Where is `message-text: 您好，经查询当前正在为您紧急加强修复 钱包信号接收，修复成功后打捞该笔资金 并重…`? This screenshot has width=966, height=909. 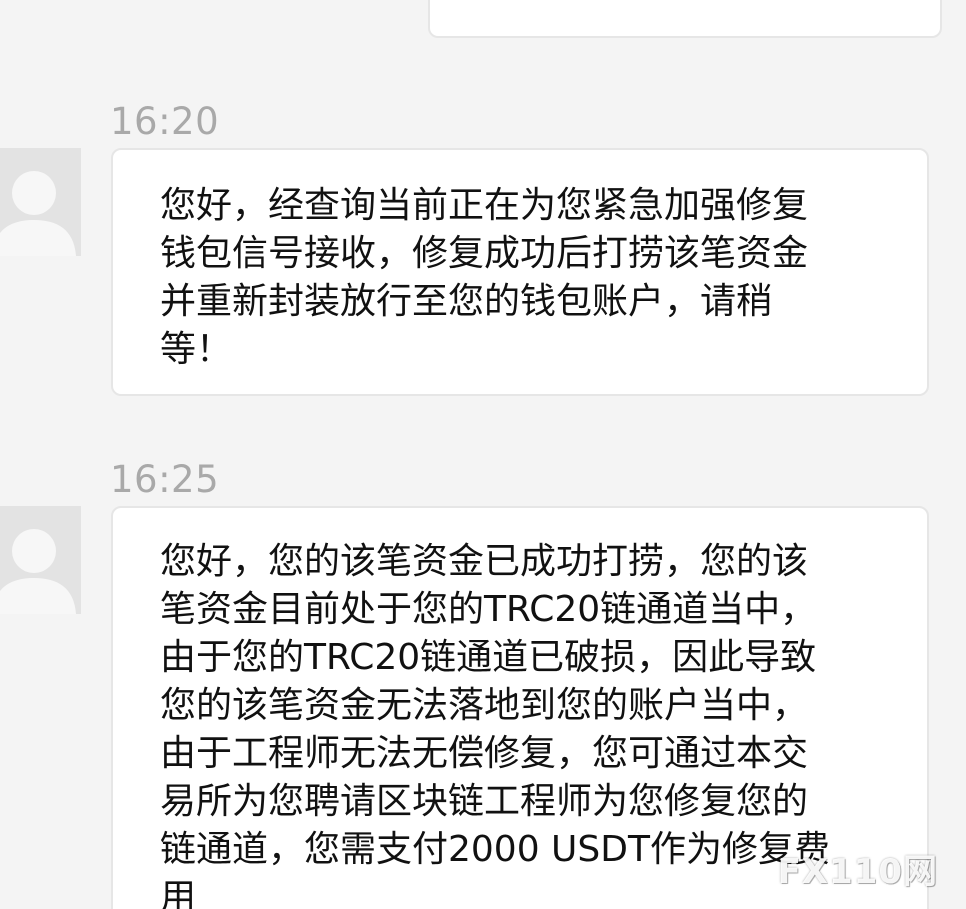 message-text: 您好，经查询当前正在为您紧急加强修复 钱包信号接收，修复成功后打捞该笔资金 并重… is located at coordinates (484, 277).